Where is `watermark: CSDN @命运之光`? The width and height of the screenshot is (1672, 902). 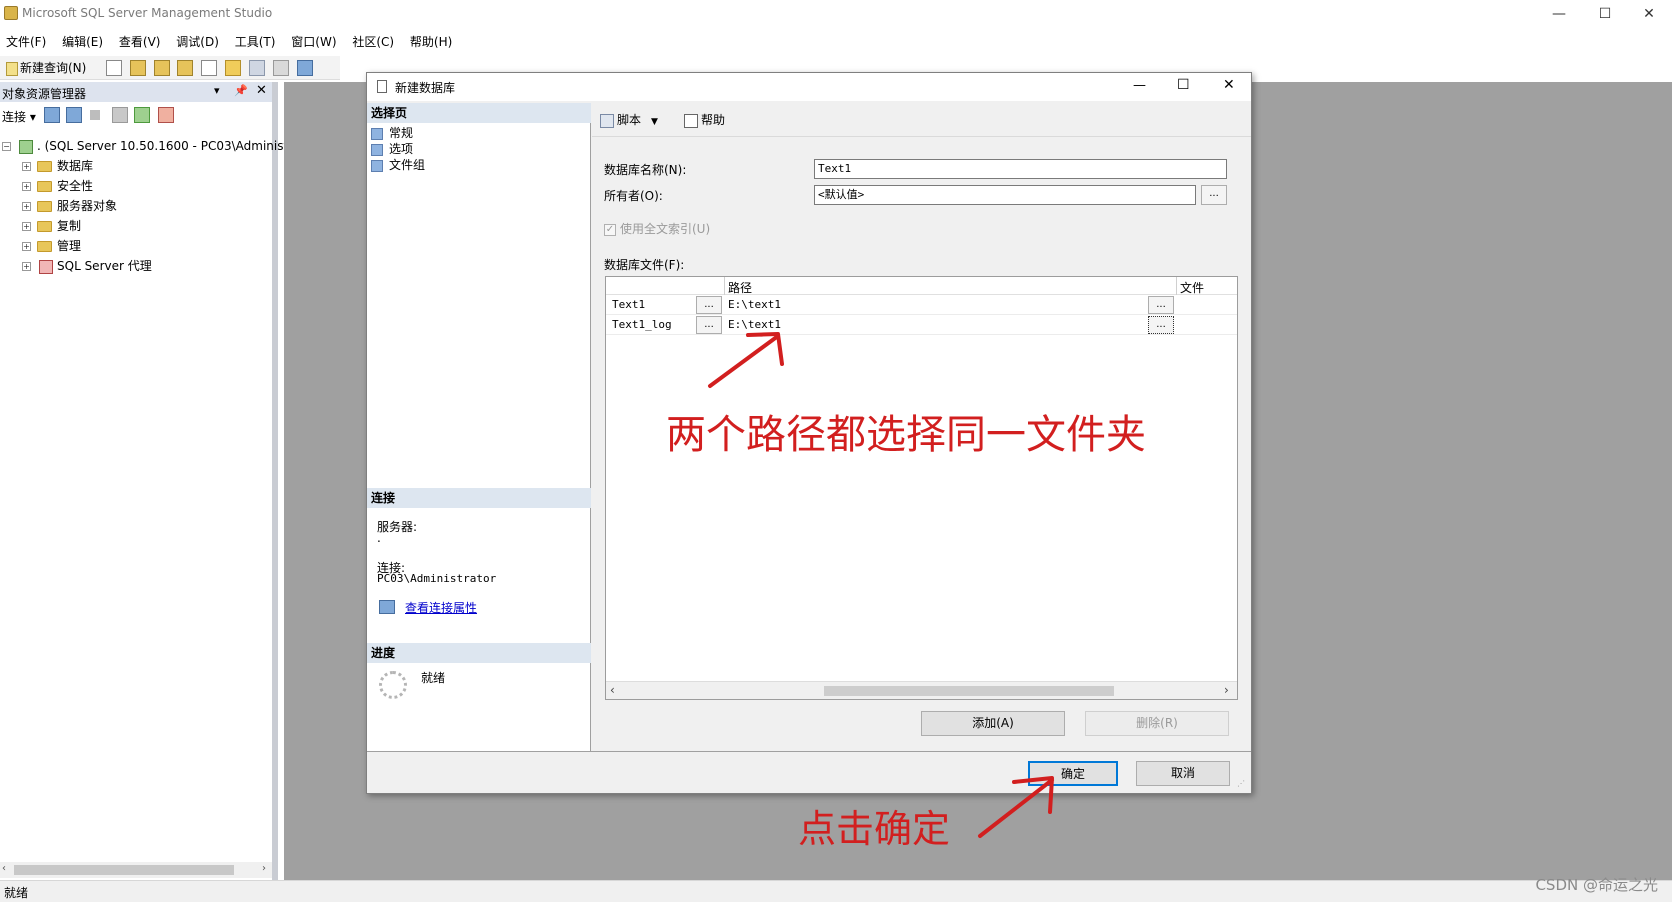 watermark: CSDN @命运之光 is located at coordinates (1596, 885).